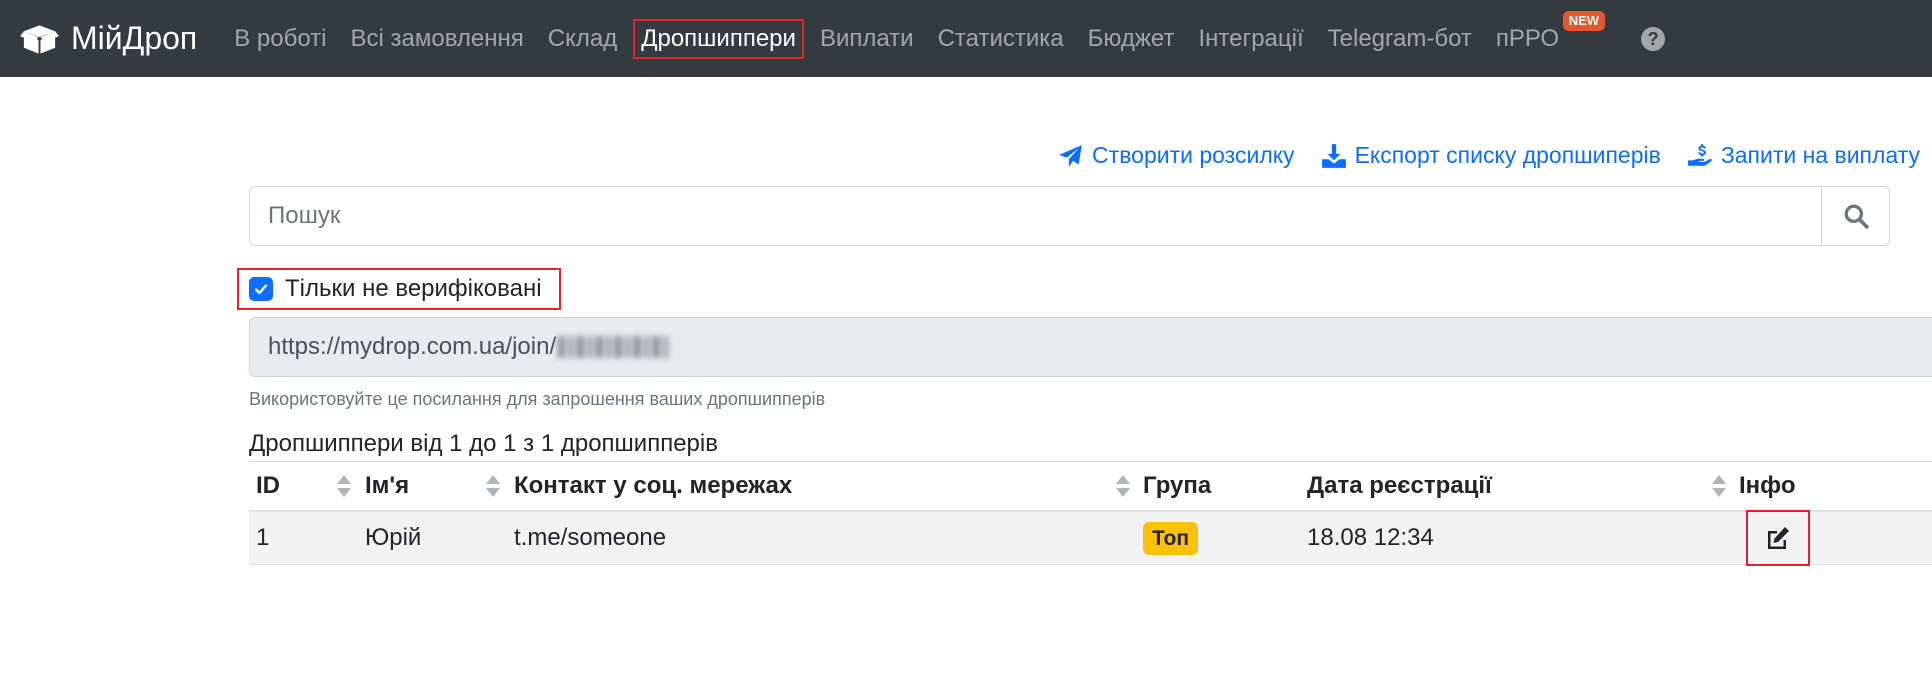 This screenshot has height=678, width=1932. I want to click on edit-icon, so click(1778, 538).